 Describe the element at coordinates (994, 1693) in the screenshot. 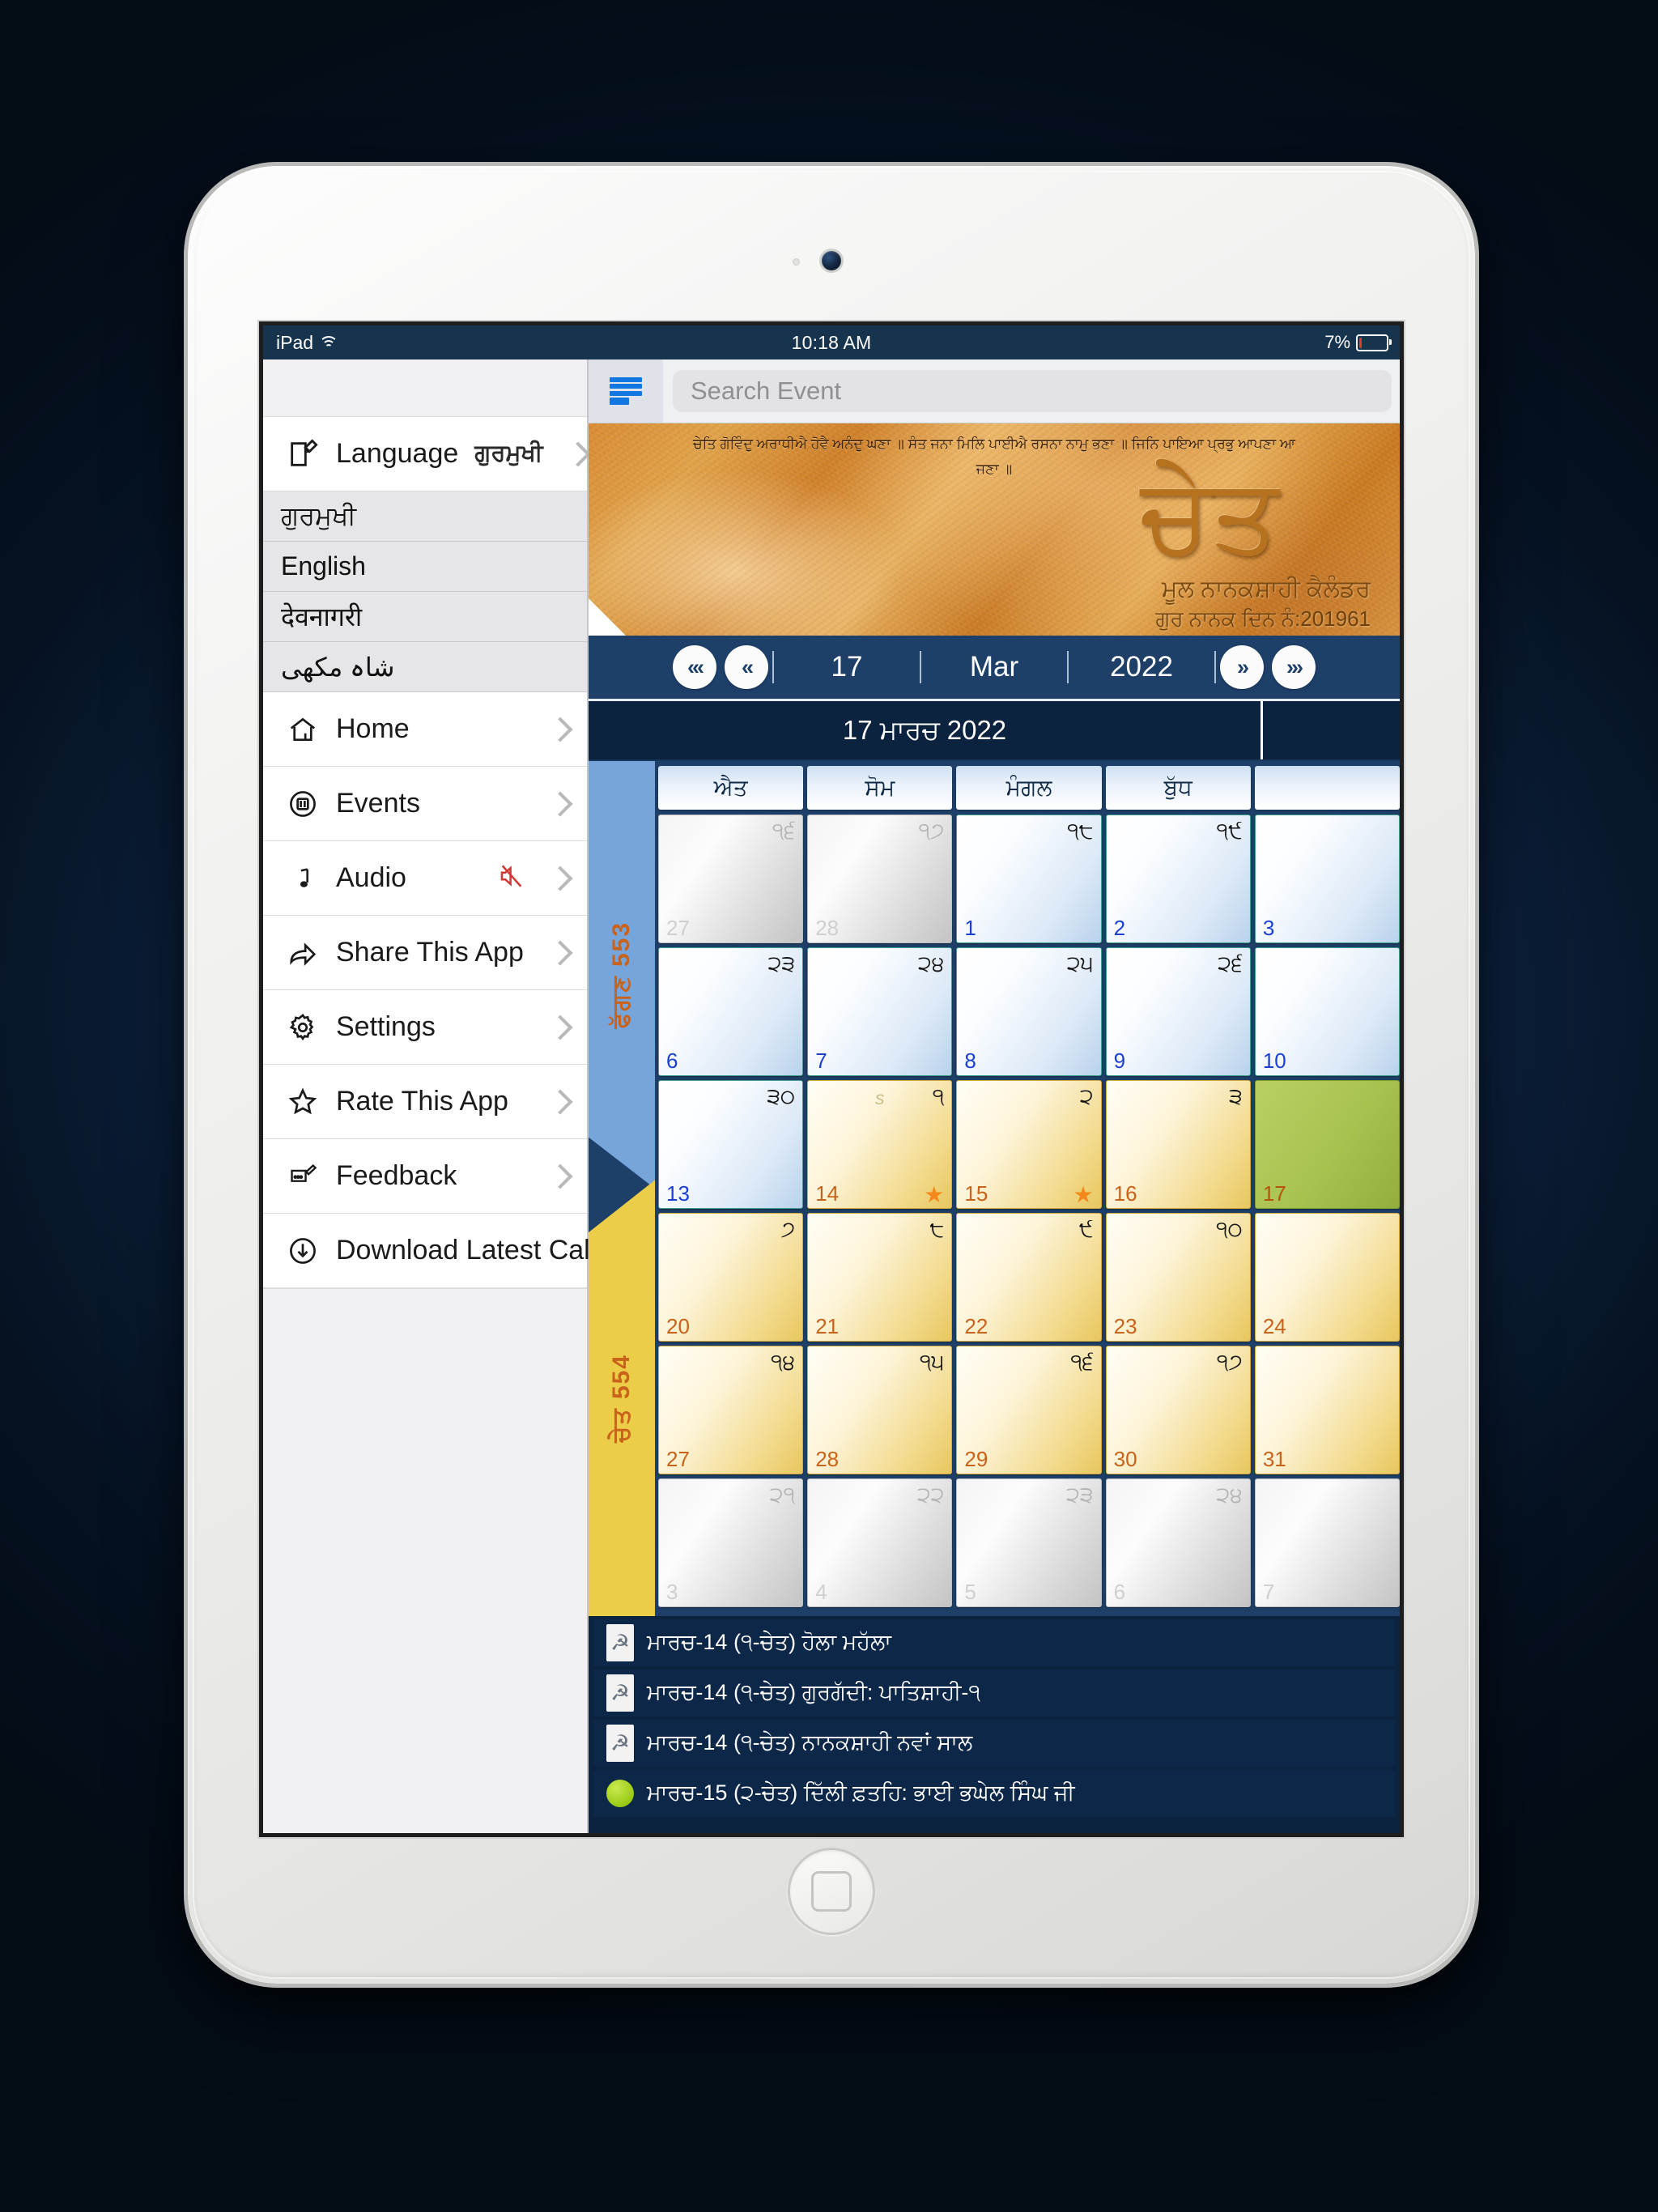

I see `list-item: ☭ ਮਾਰਚ-14 (੧-ਚੇਤ) ਗੁਰਗੱਦੀ: ਪਾਤਿਸ਼ਾਹੀ-੧` at that location.